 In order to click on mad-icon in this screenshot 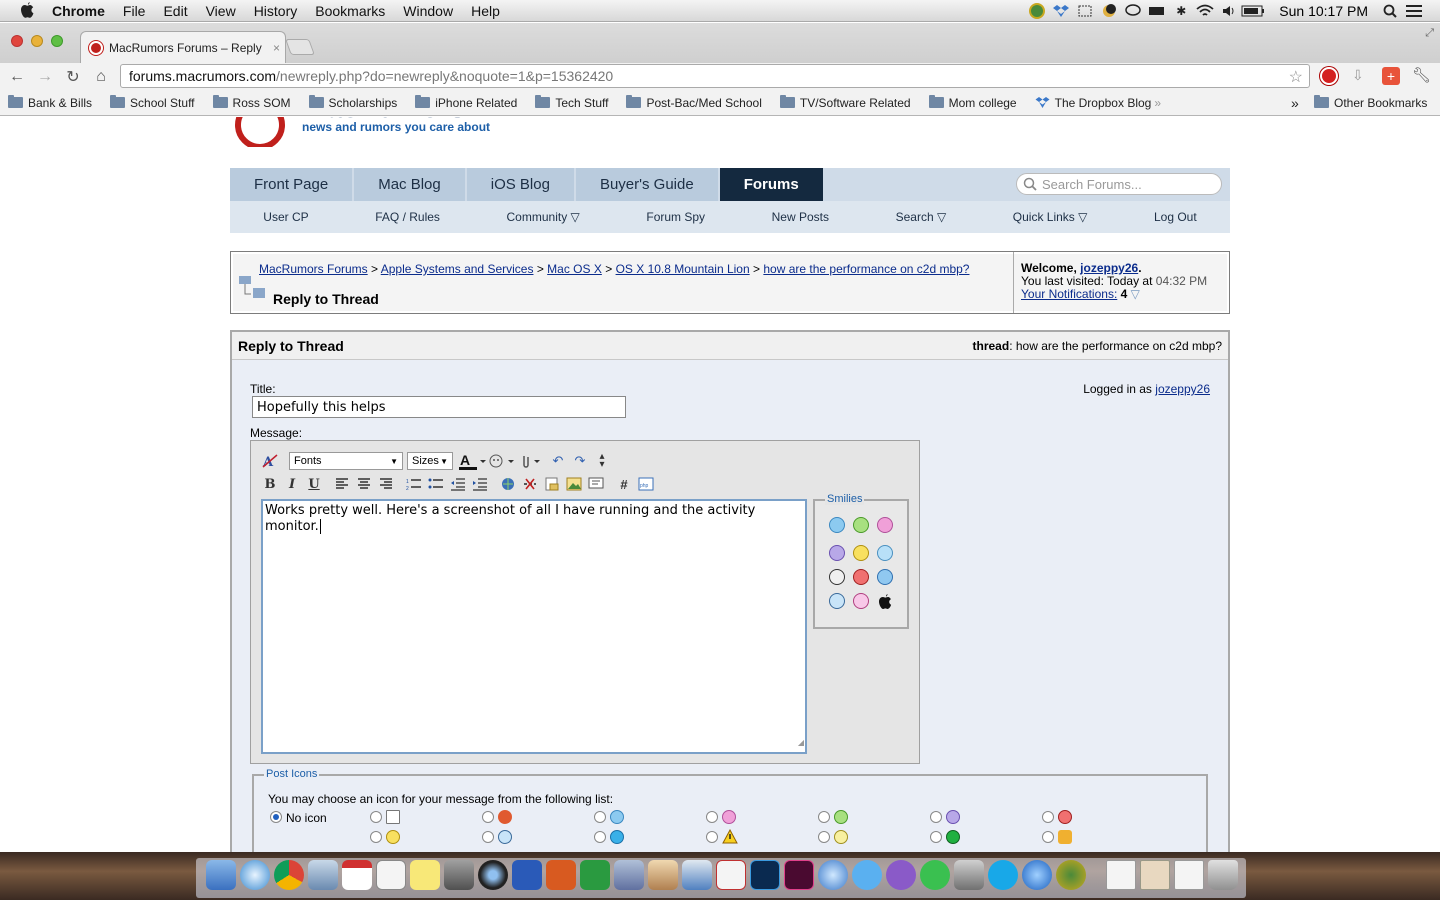, I will do `click(861, 577)`.